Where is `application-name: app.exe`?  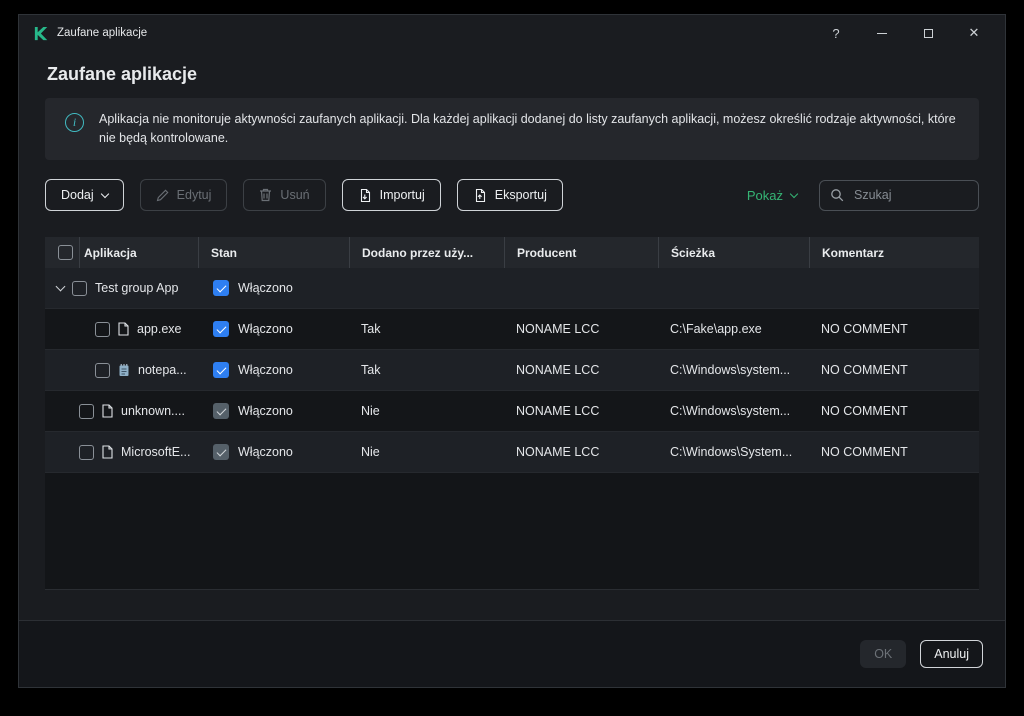
application-name: app.exe is located at coordinates (159, 329).